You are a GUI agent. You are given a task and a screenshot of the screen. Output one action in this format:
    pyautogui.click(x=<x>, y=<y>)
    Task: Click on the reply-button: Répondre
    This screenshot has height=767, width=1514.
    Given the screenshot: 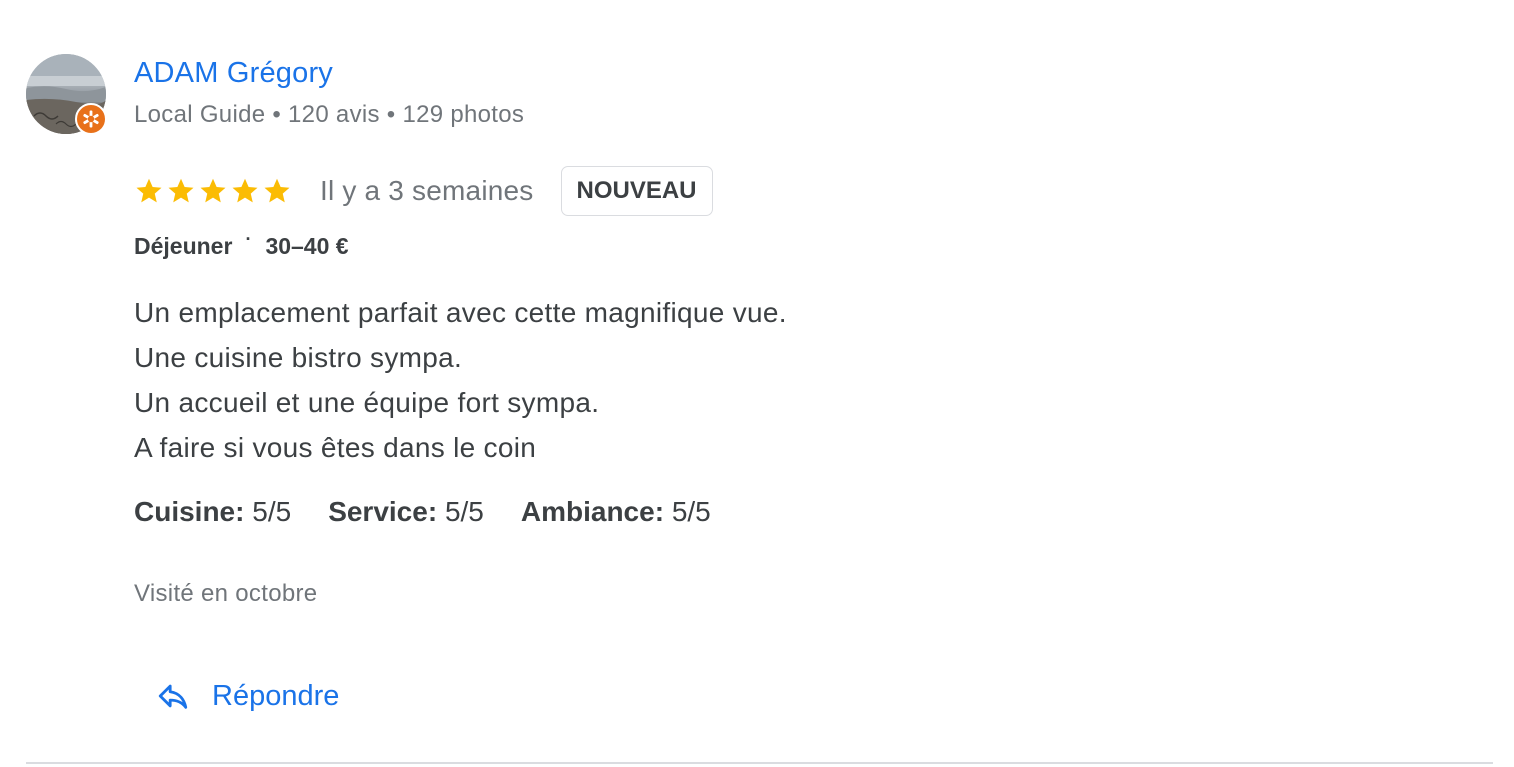 What is the action you would take?
    pyautogui.click(x=247, y=696)
    